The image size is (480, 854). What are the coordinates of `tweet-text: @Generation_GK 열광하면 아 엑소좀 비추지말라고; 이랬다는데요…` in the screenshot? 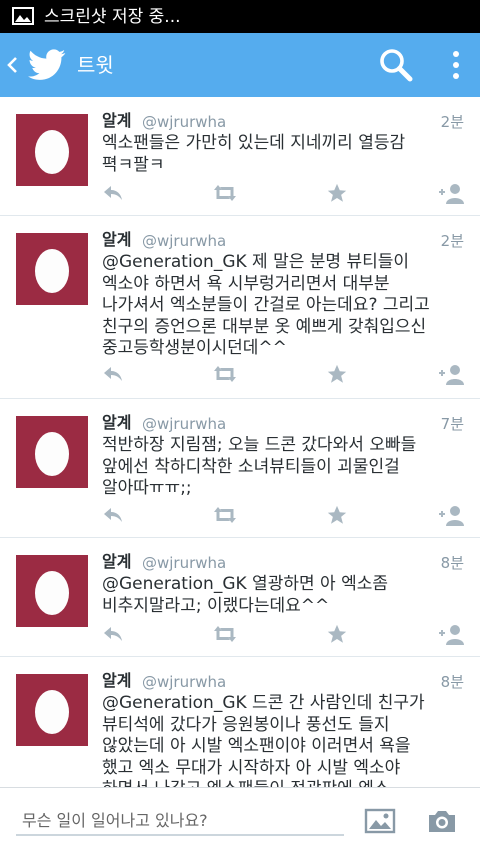 It's located at (245, 595).